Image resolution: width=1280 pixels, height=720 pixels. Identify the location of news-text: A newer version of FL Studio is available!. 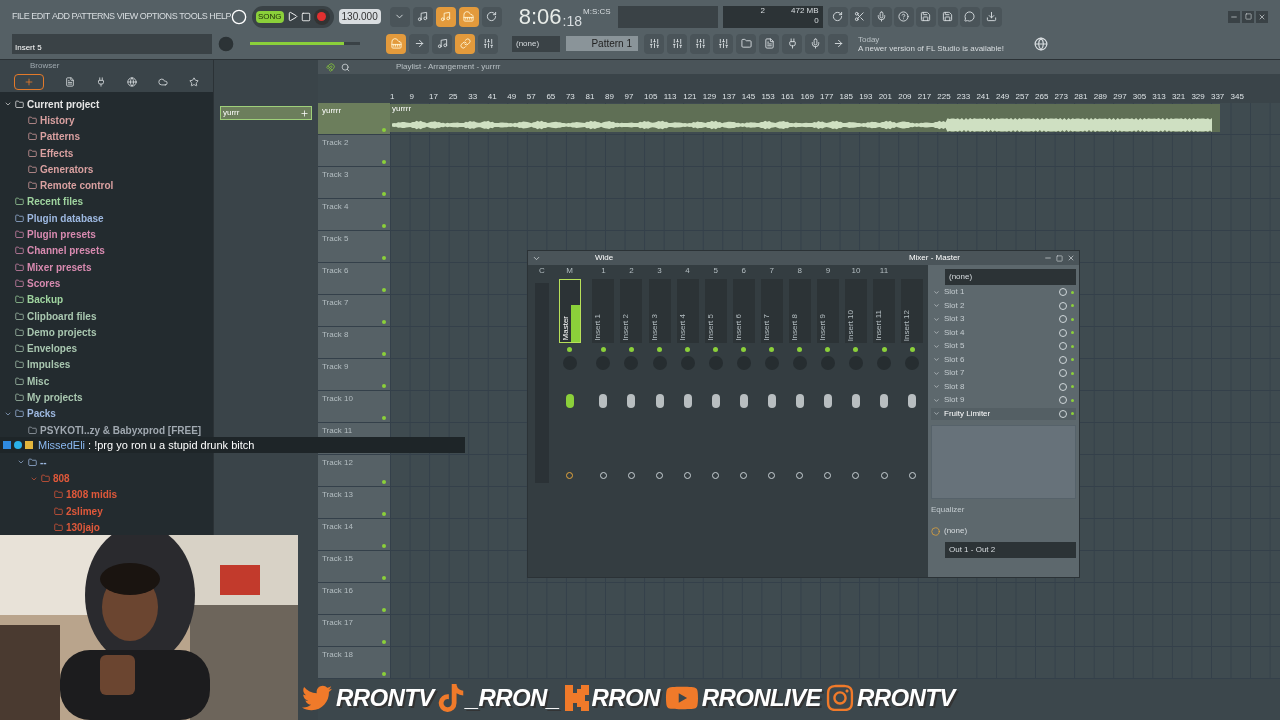
(943, 48).